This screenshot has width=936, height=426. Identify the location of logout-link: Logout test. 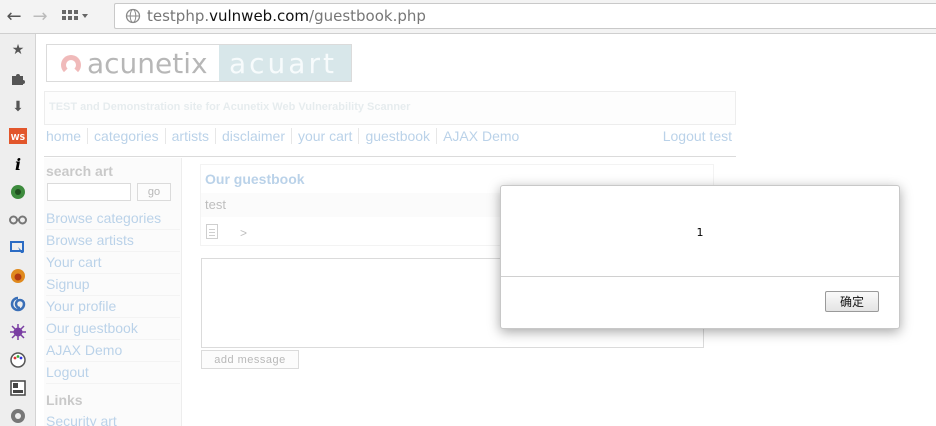
(697, 136).